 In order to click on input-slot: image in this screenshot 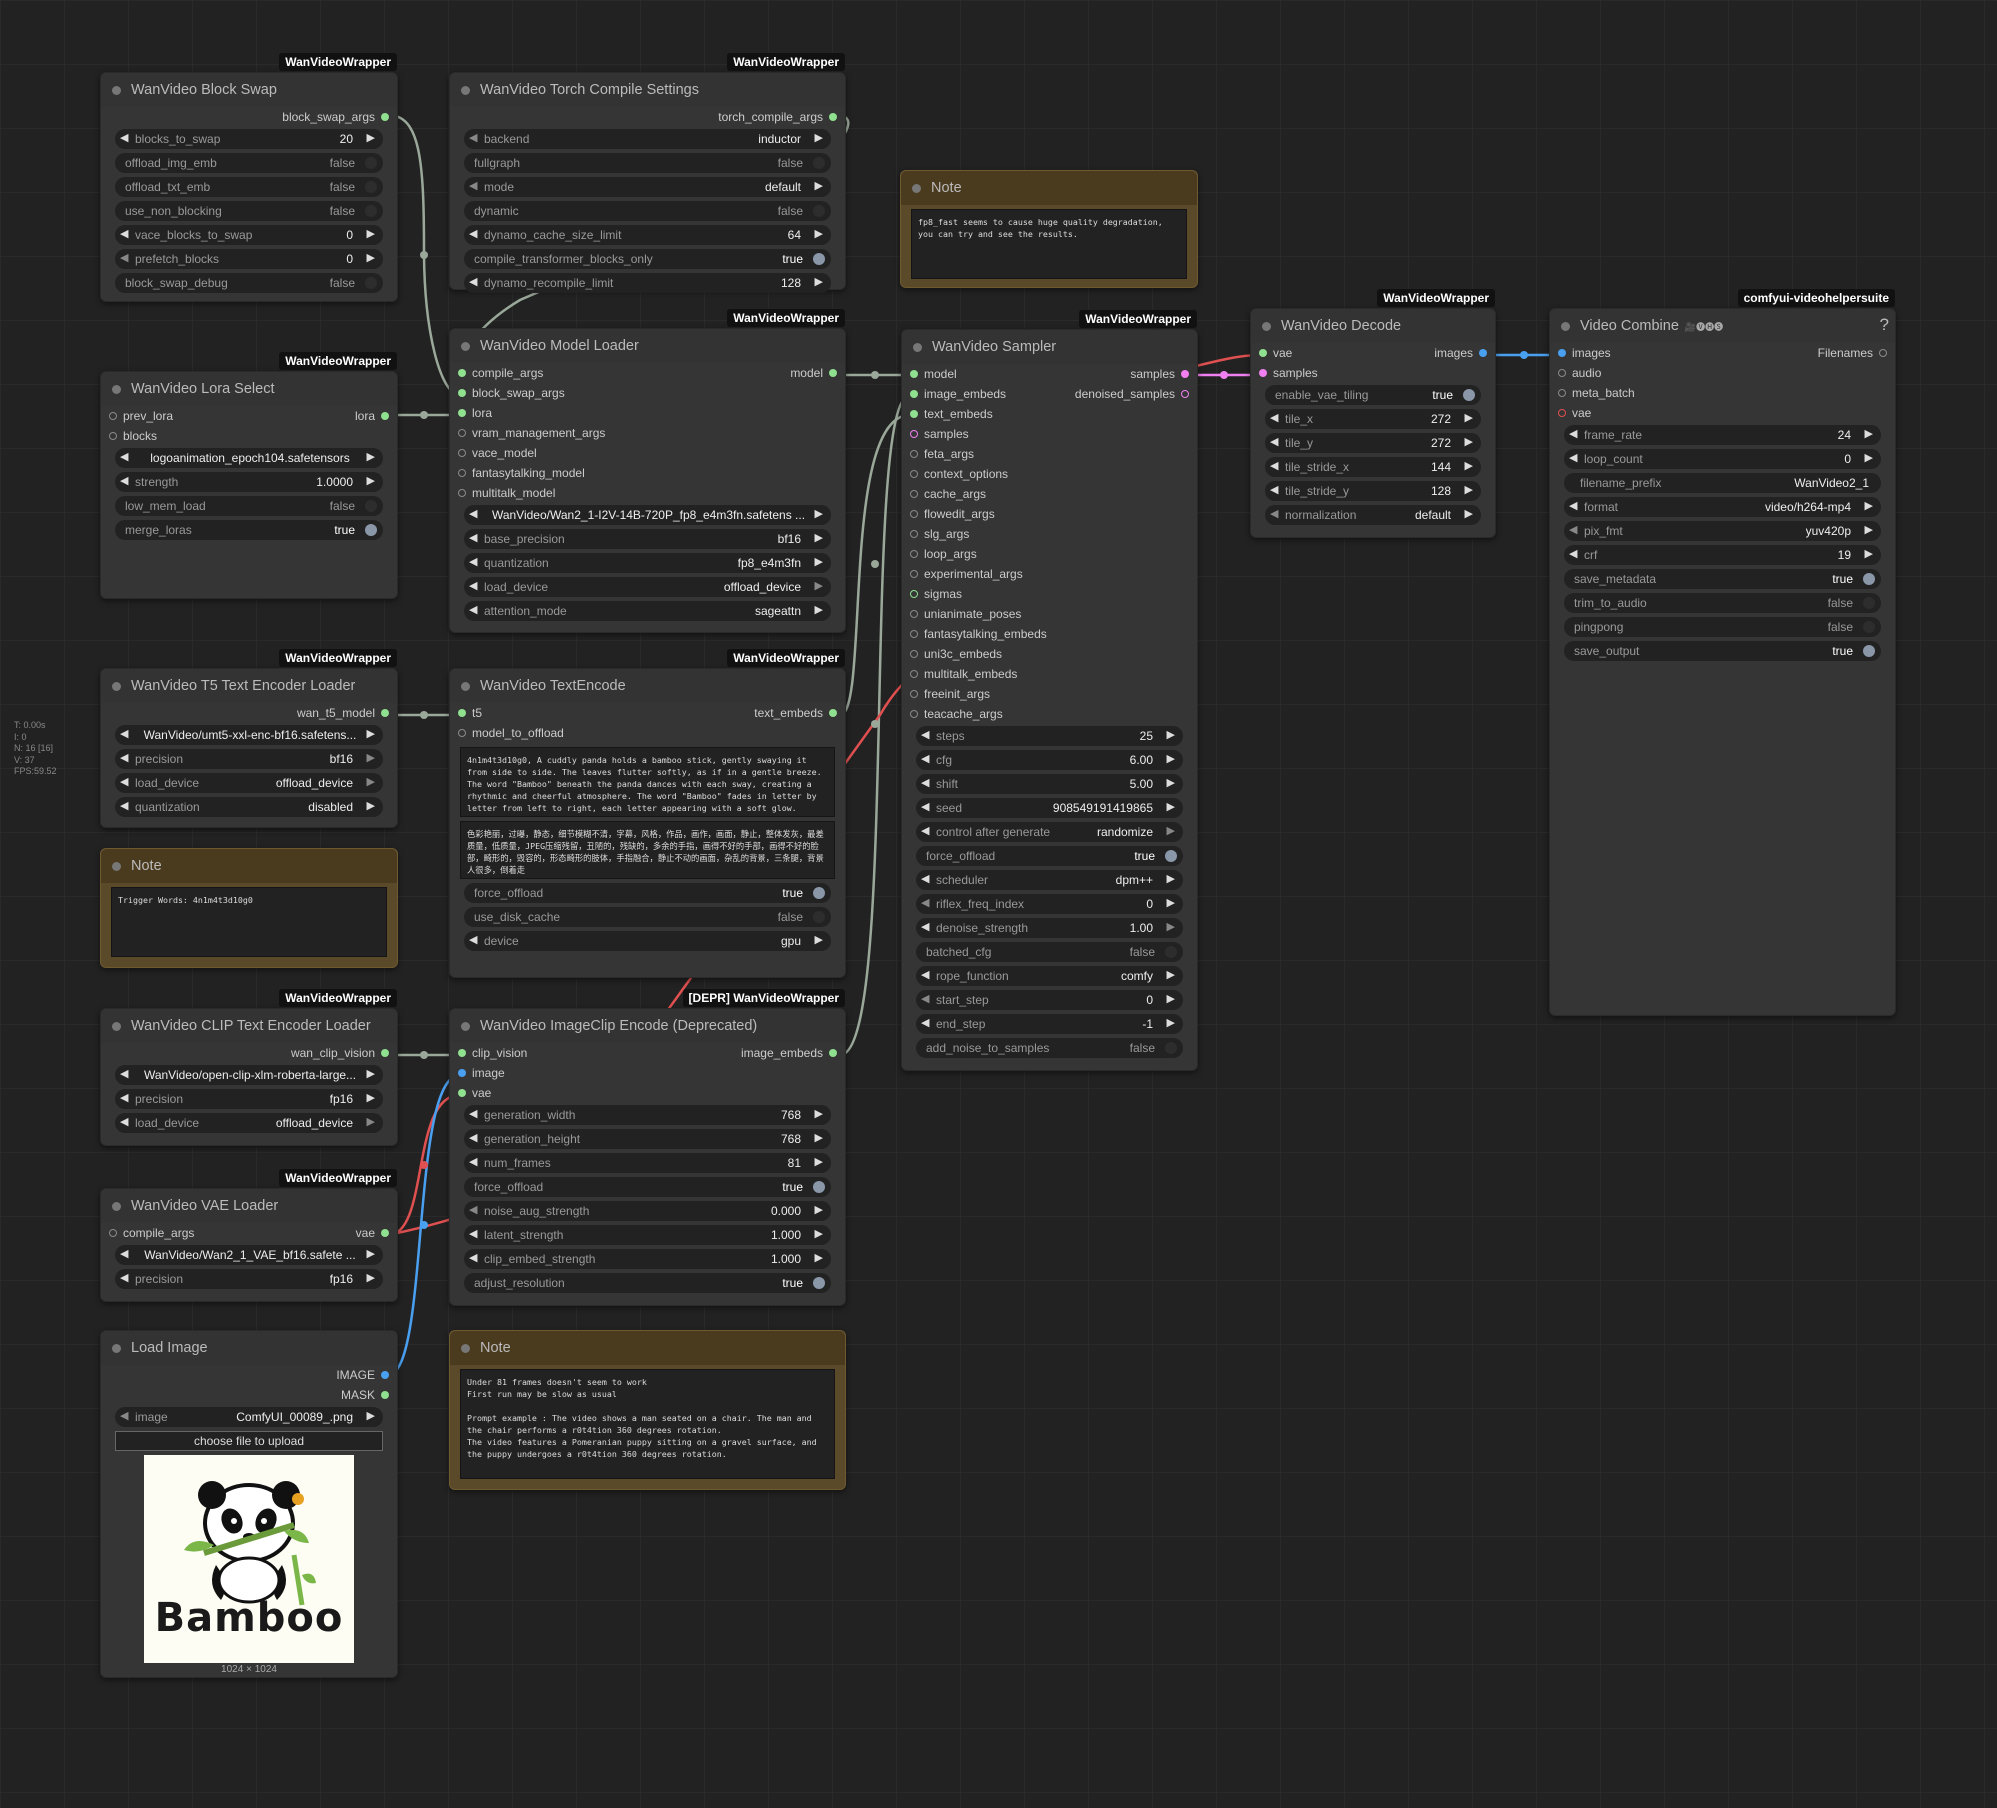, I will do `click(647, 1073)`.